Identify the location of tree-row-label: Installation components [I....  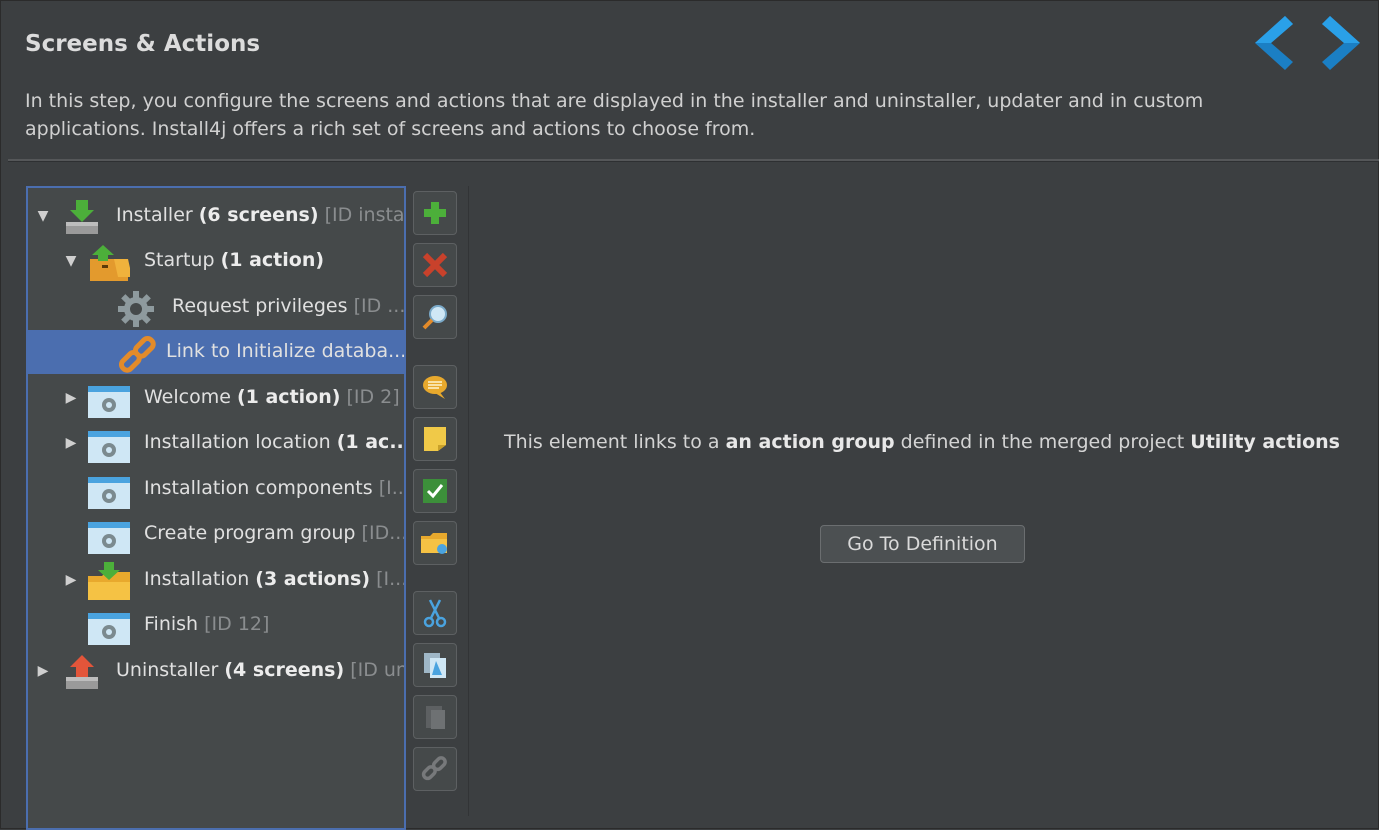
(274, 488).